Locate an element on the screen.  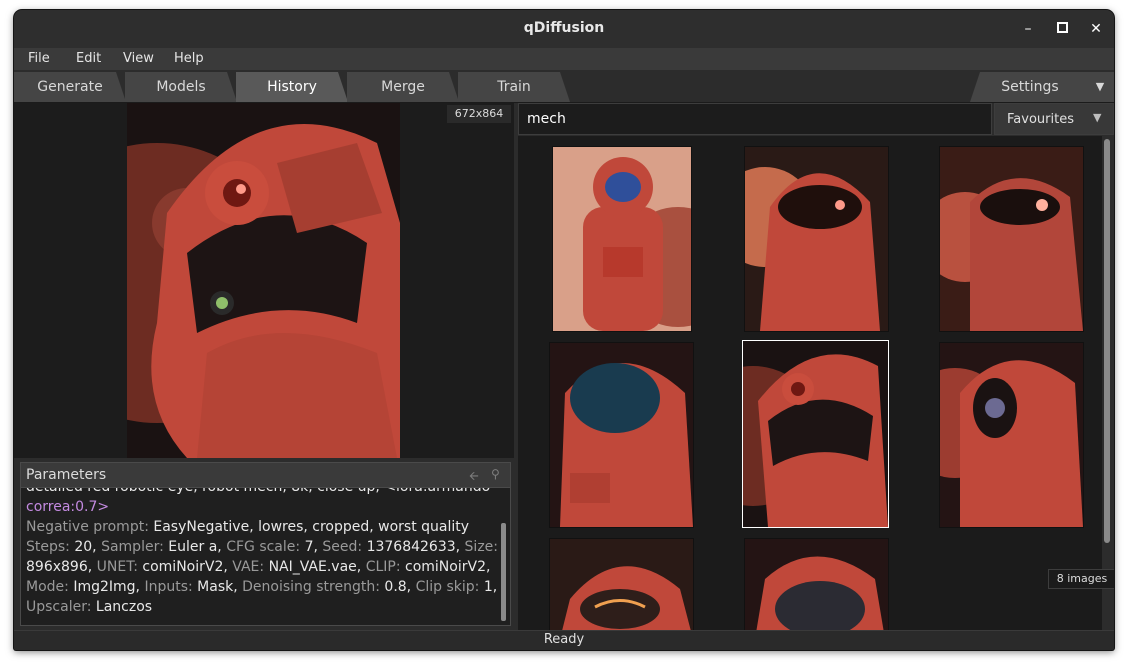
close-icon: ✕ is located at coordinates (1096, 29).